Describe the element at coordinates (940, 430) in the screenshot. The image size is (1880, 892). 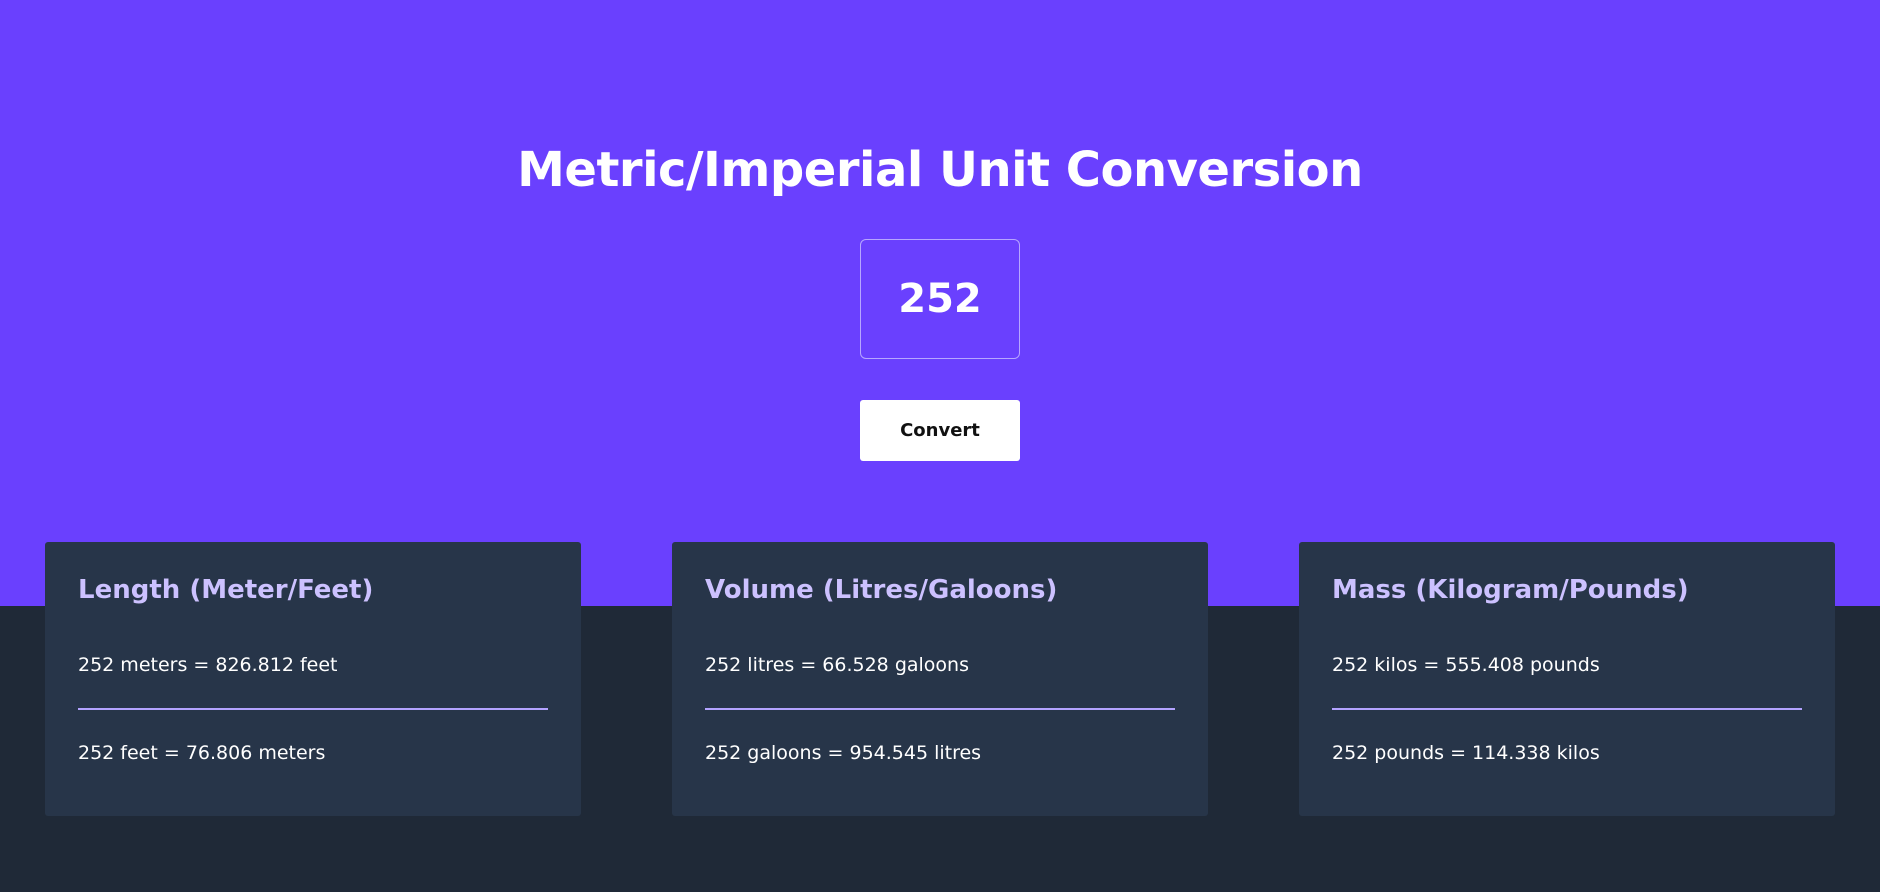
I see `convert-button: Convert` at that location.